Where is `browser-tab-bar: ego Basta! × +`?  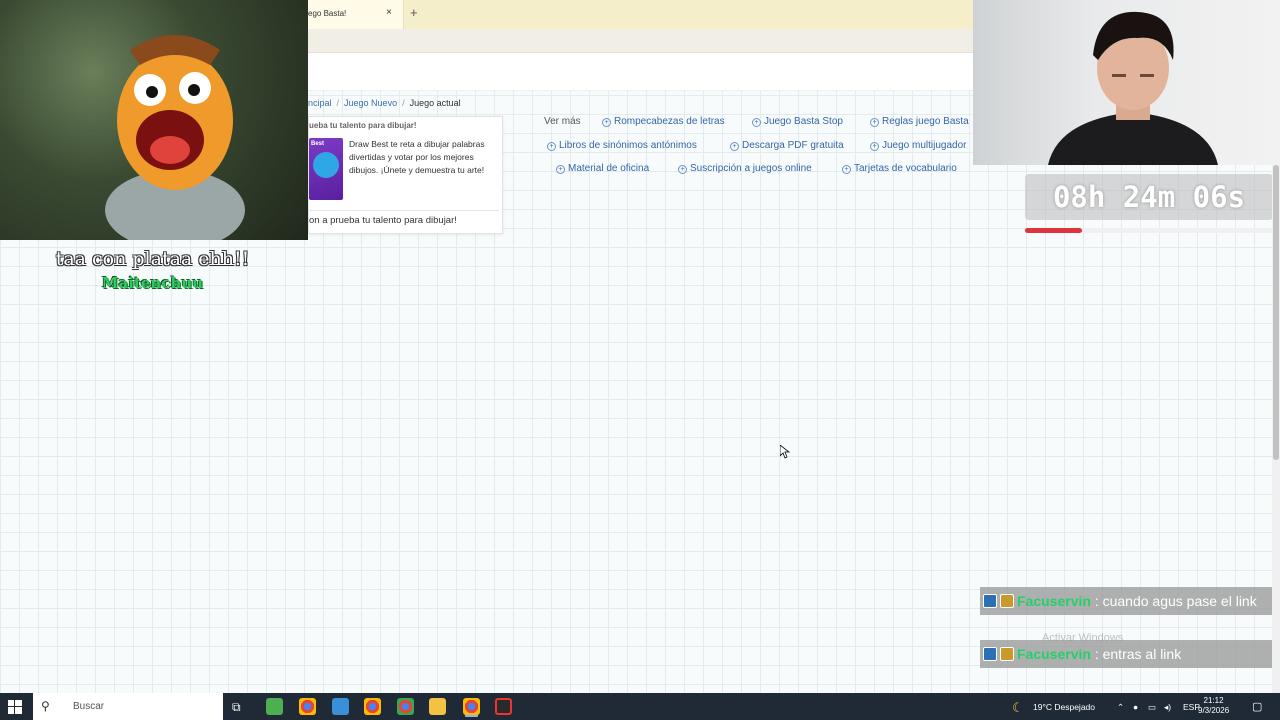 browser-tab-bar: ego Basta! × + is located at coordinates (640, 14).